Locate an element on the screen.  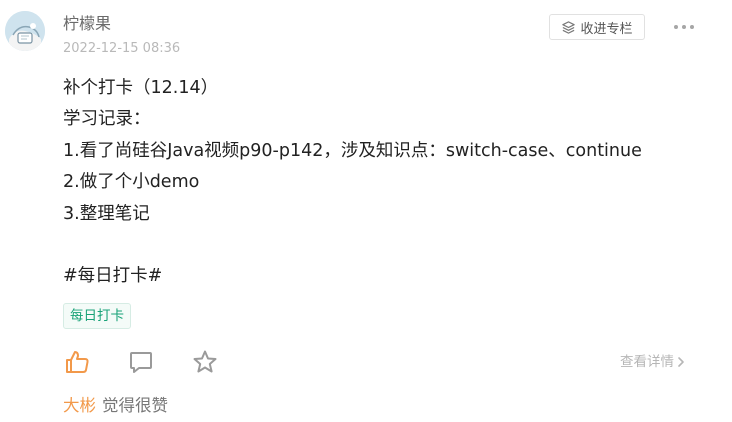
content-line: 补个打卡（12.14） is located at coordinates (141, 88).